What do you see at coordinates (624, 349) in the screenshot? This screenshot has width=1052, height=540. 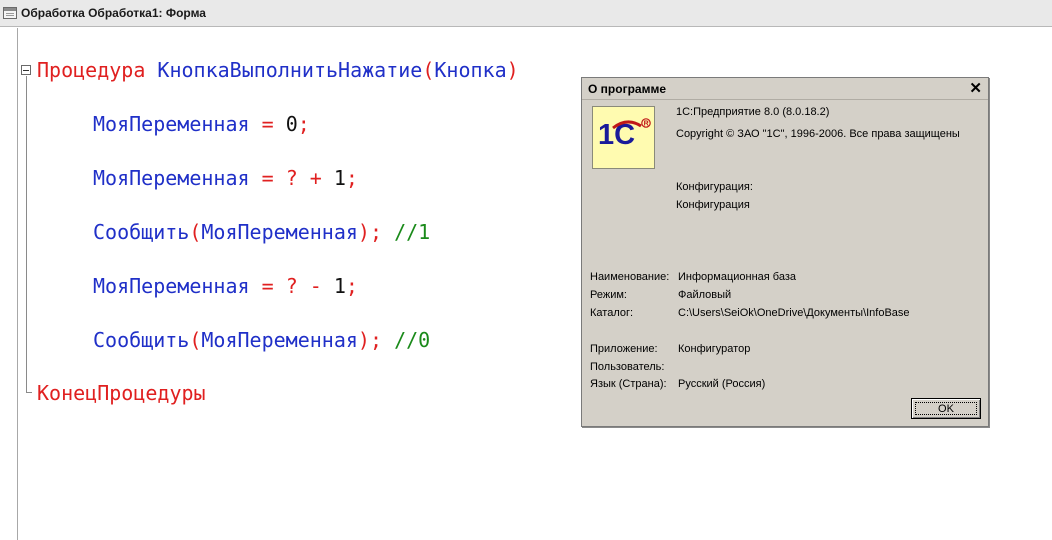 I see `application-label: Приложение:` at bounding box center [624, 349].